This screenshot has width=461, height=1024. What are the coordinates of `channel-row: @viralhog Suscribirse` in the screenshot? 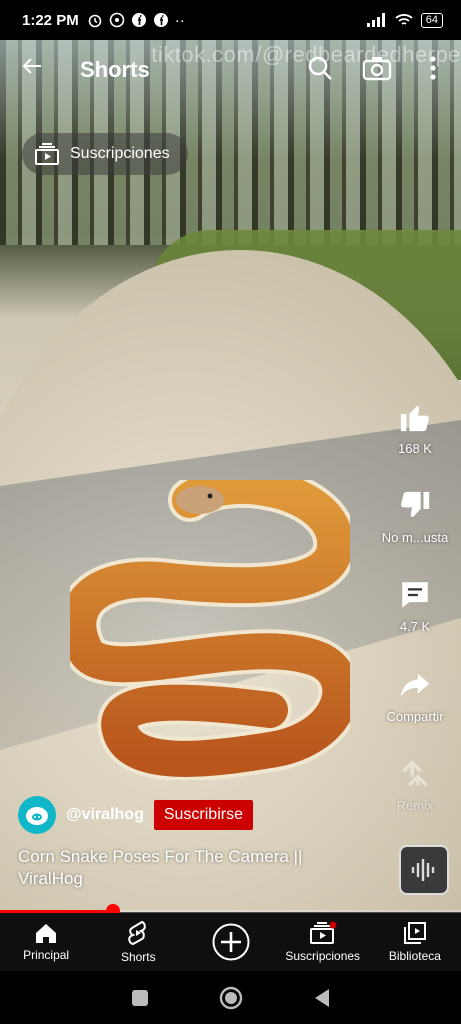 It's located at (135, 815).